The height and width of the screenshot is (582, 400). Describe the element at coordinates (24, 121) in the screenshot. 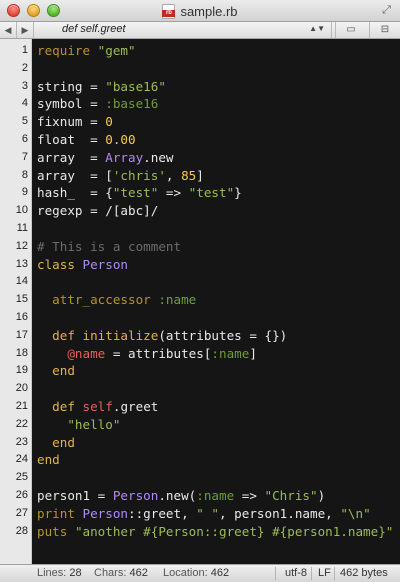

I see `line-number: 5` at that location.